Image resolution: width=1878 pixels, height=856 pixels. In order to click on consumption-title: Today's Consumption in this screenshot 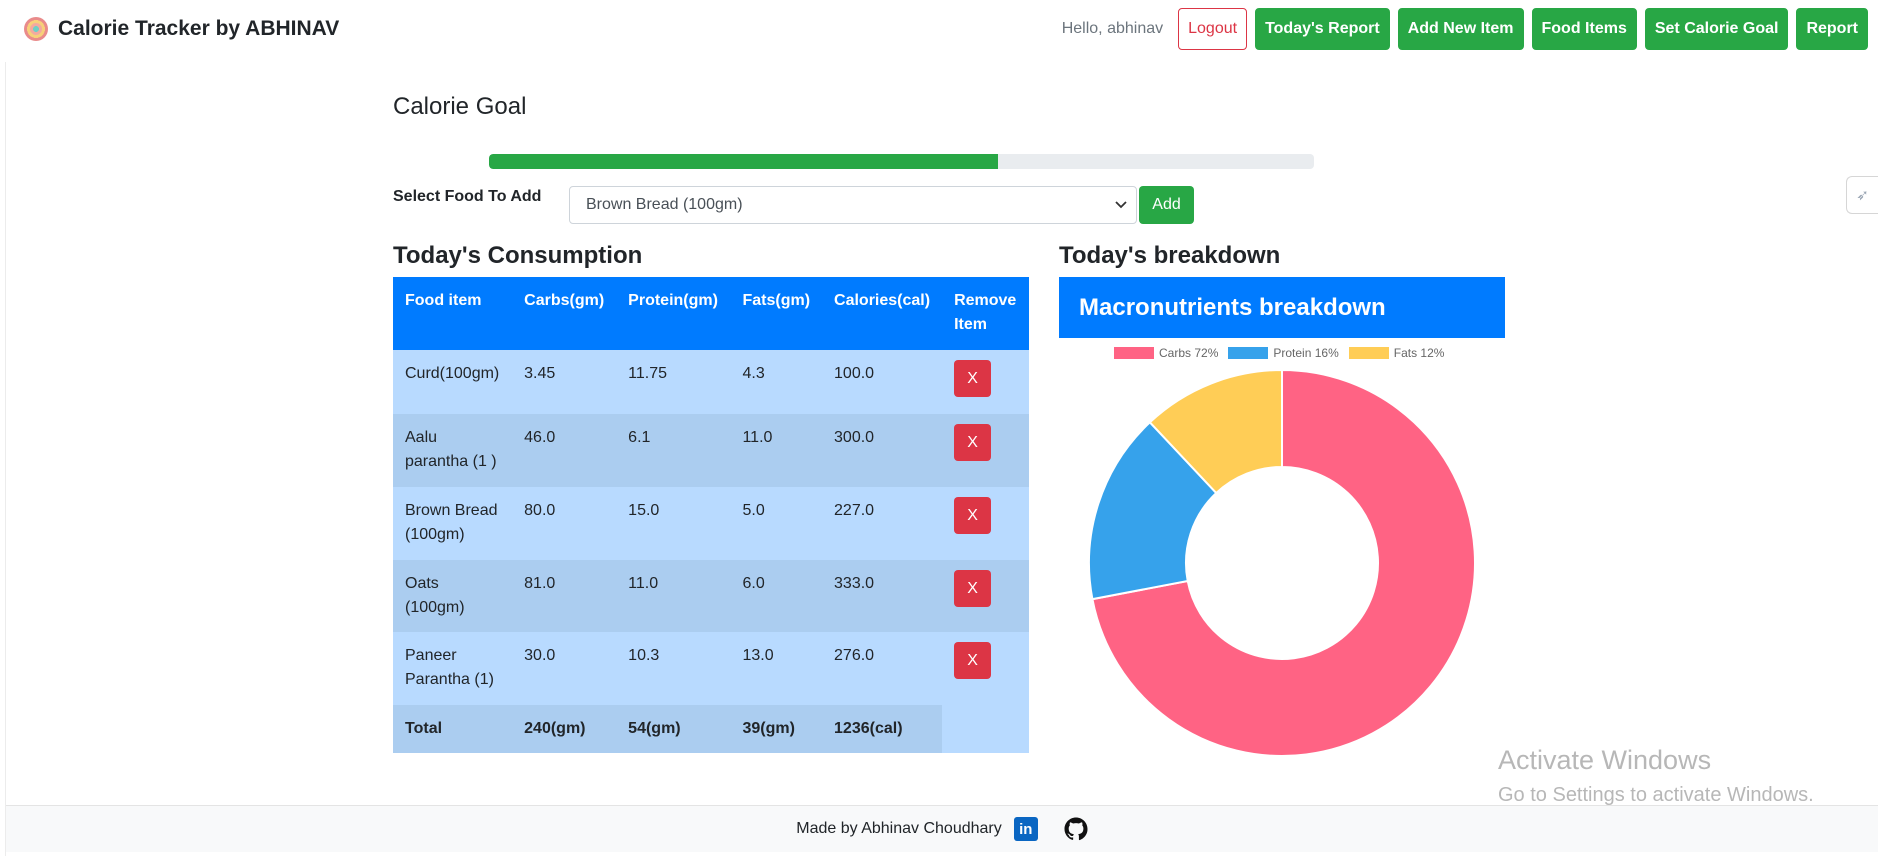, I will do `click(518, 255)`.